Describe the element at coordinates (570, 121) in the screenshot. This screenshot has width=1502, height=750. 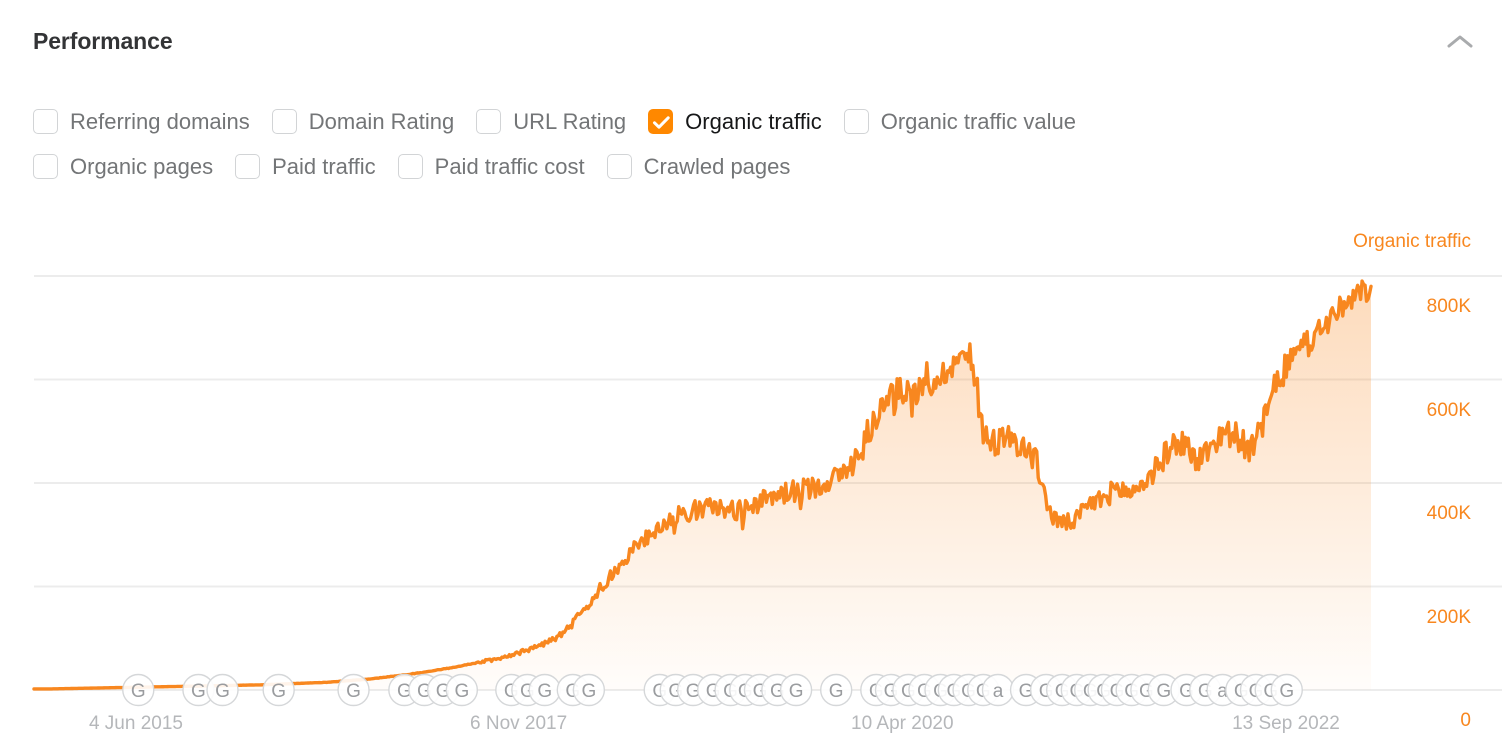
I see `metric-label: URL Rating` at that location.